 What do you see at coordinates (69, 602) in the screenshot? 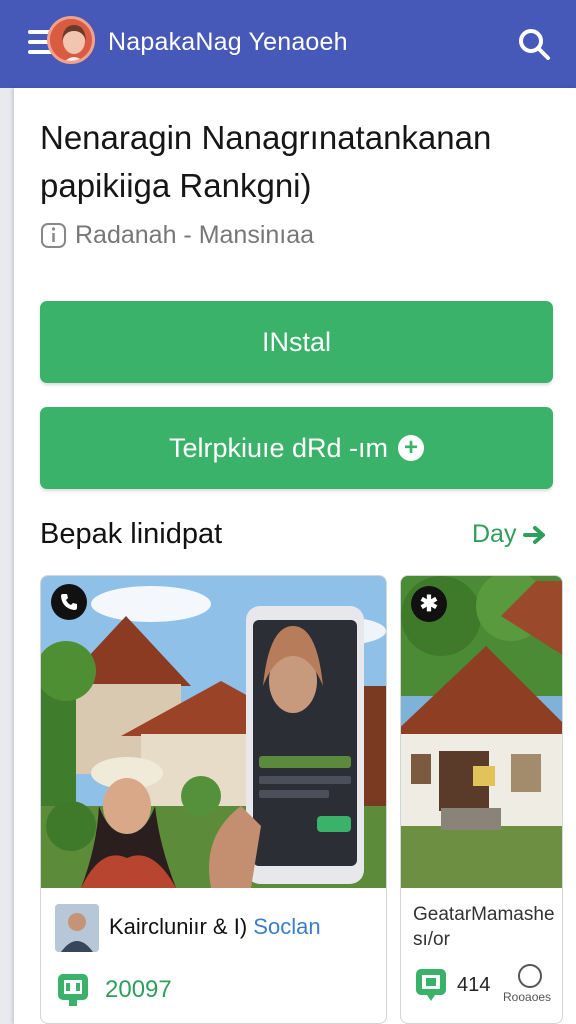
I see `phone-icon` at bounding box center [69, 602].